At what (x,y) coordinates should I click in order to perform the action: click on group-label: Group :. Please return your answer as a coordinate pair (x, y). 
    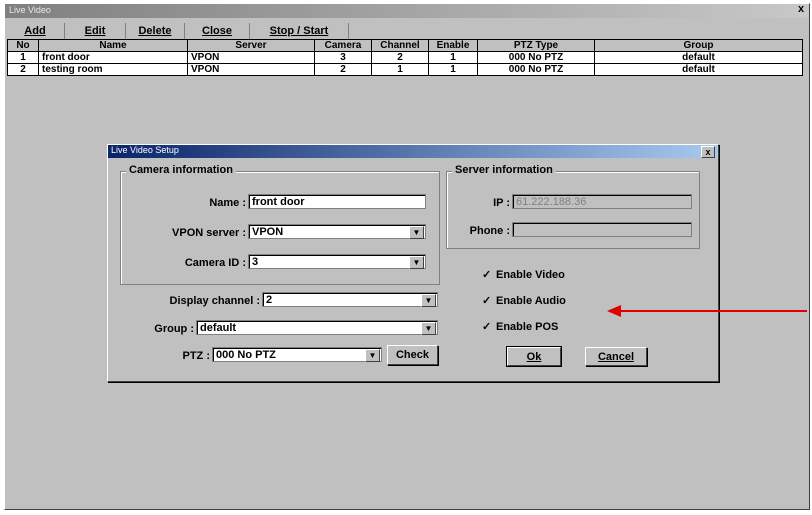
    Looking at the image, I should click on (174, 329).